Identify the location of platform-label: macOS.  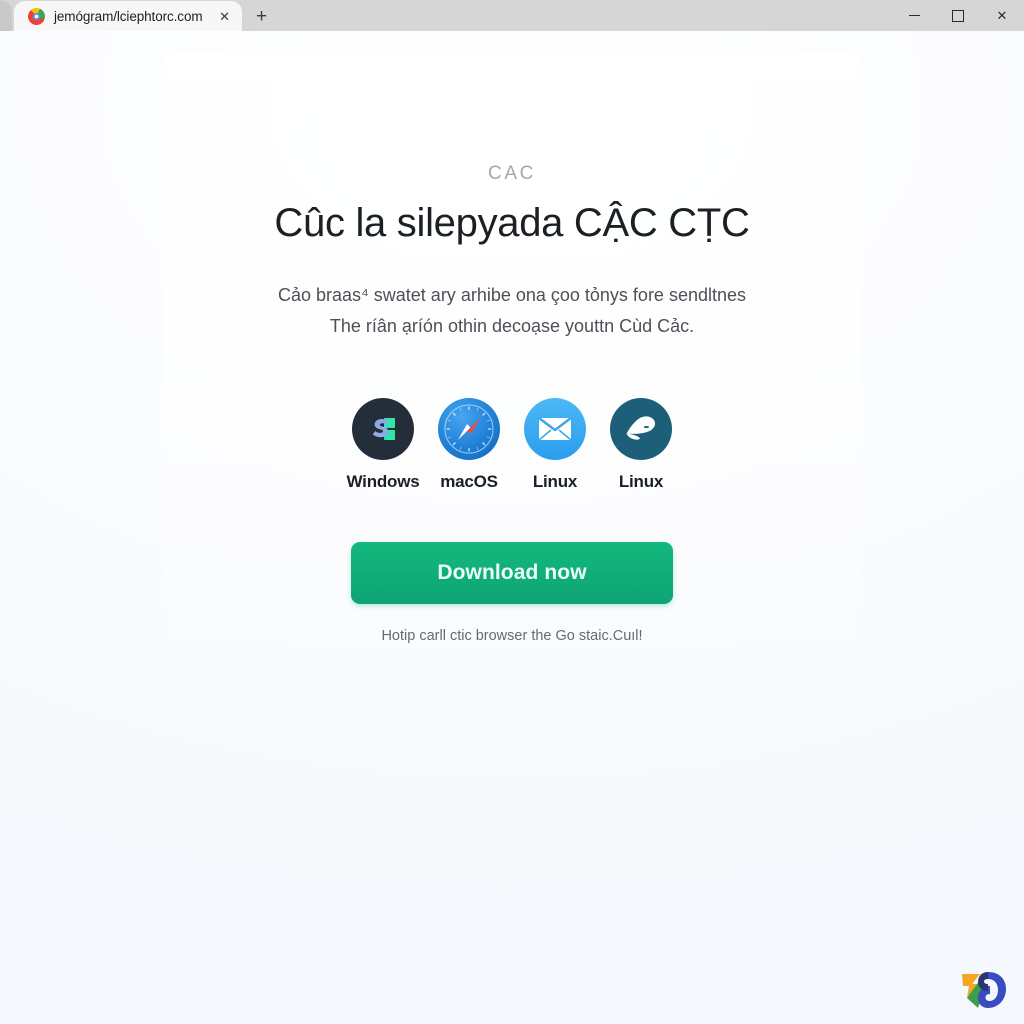
(469, 481).